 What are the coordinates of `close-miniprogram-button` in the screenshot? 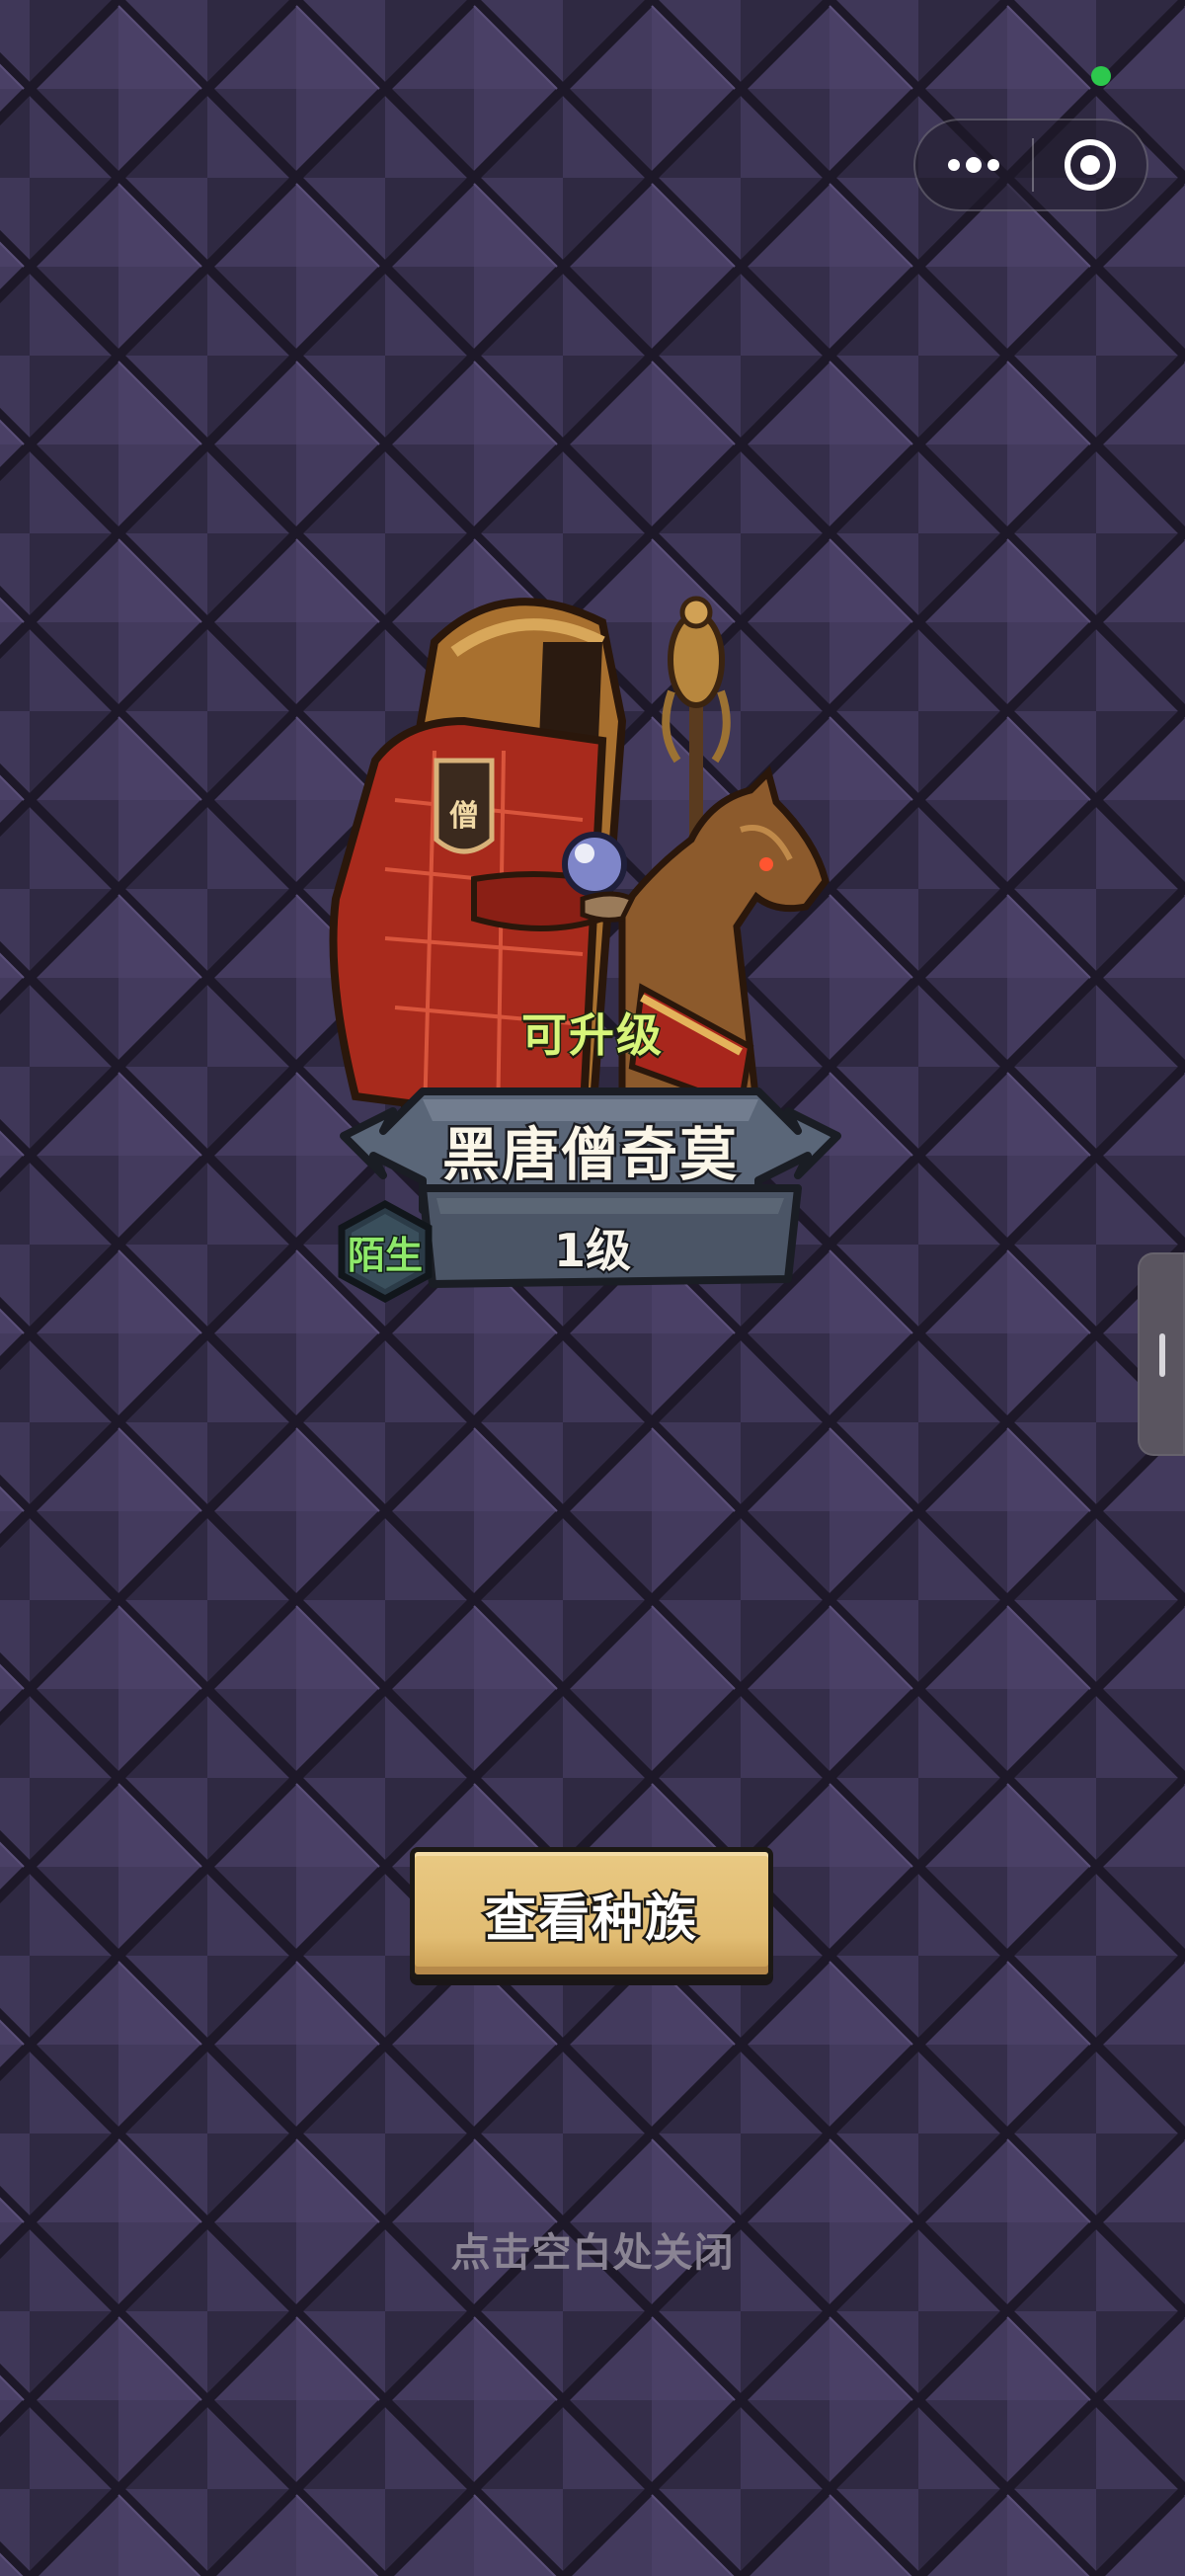 It's located at (1090, 165).